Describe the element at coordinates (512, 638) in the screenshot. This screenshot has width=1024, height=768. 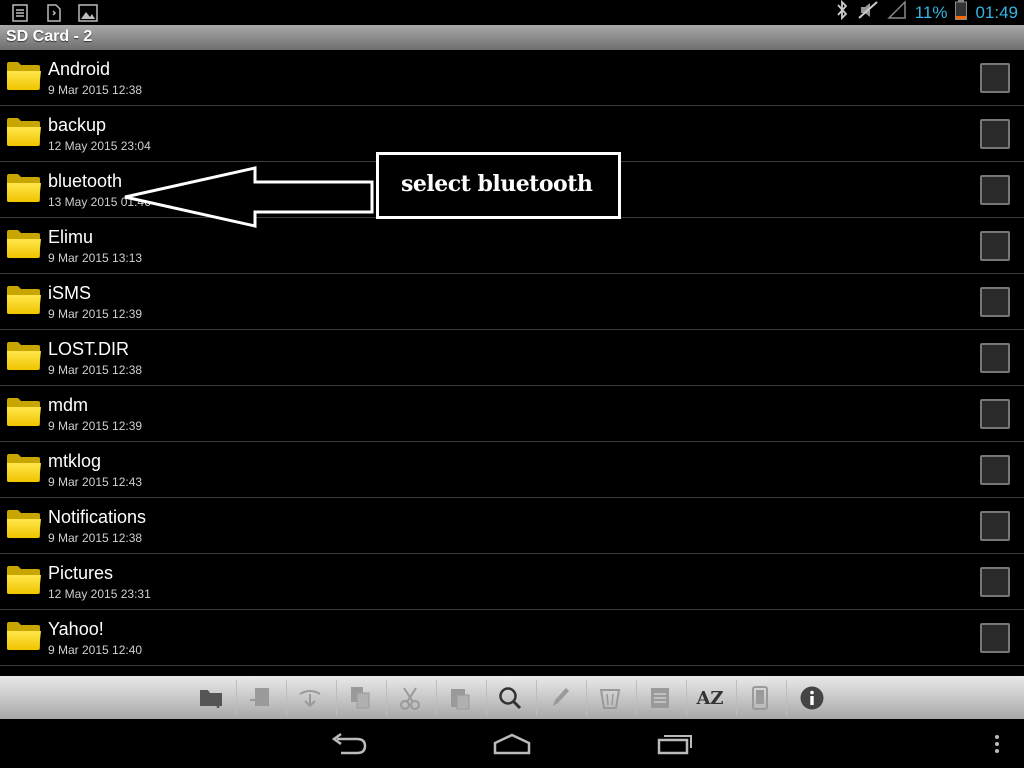
I see `file-row: Yahoo! 9 Mar 2015 12:40` at that location.